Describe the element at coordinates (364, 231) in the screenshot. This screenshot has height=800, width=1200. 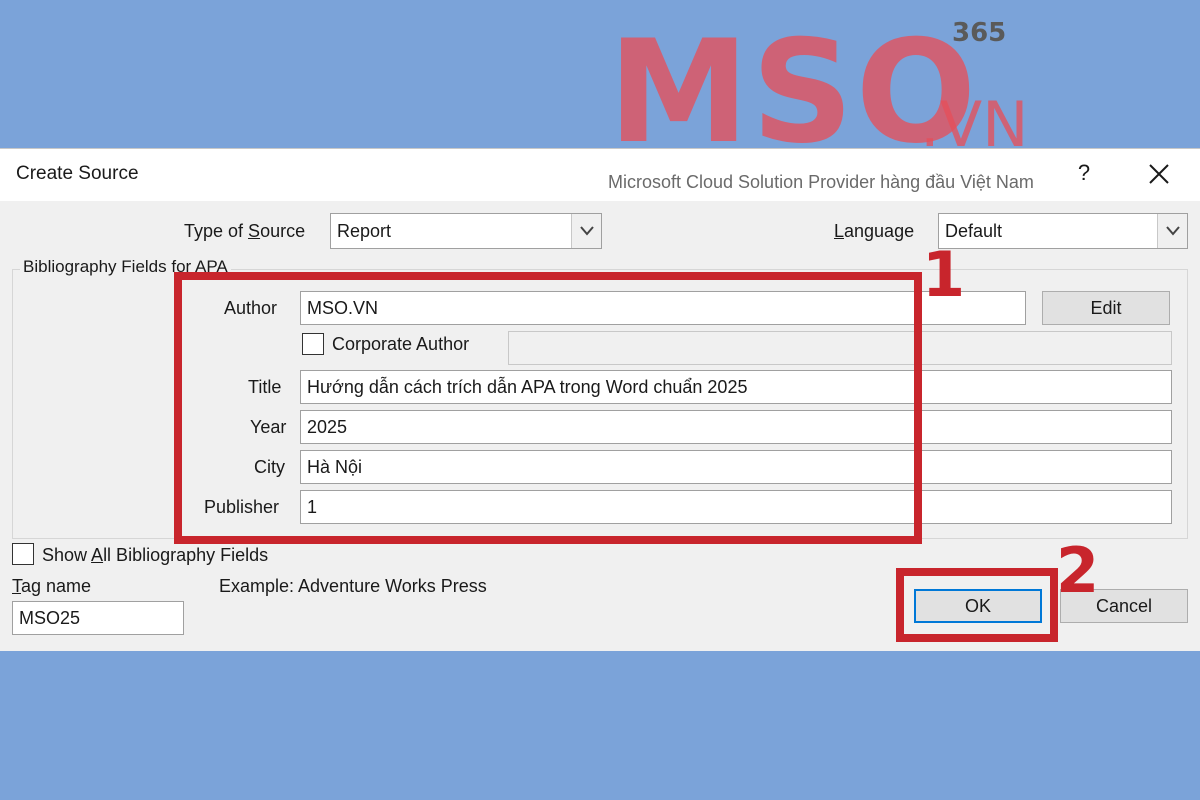
I see `type-of-source-value: Report` at that location.